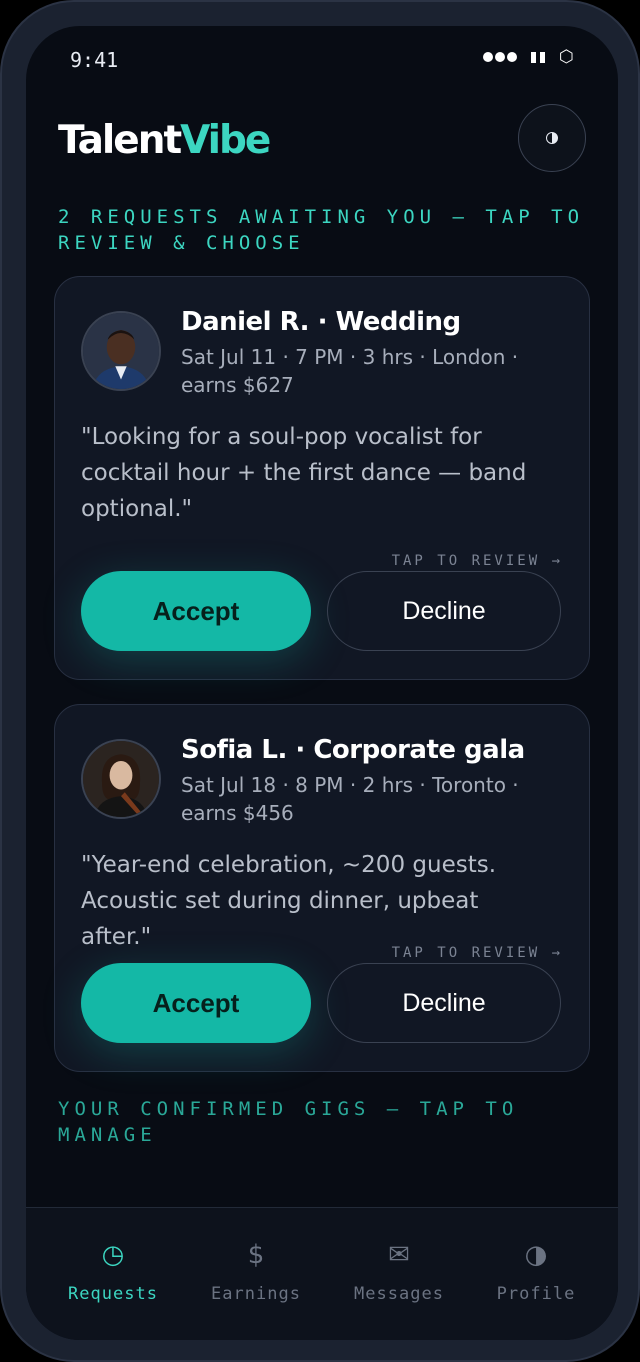 The width and height of the screenshot is (640, 1362). What do you see at coordinates (399, 1294) in the screenshot?
I see `nav-label: Messages` at bounding box center [399, 1294].